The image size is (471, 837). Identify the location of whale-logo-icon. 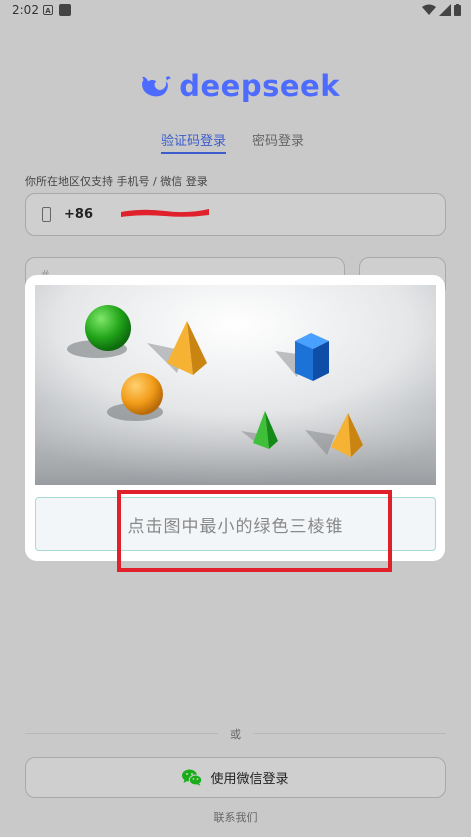
(156, 86).